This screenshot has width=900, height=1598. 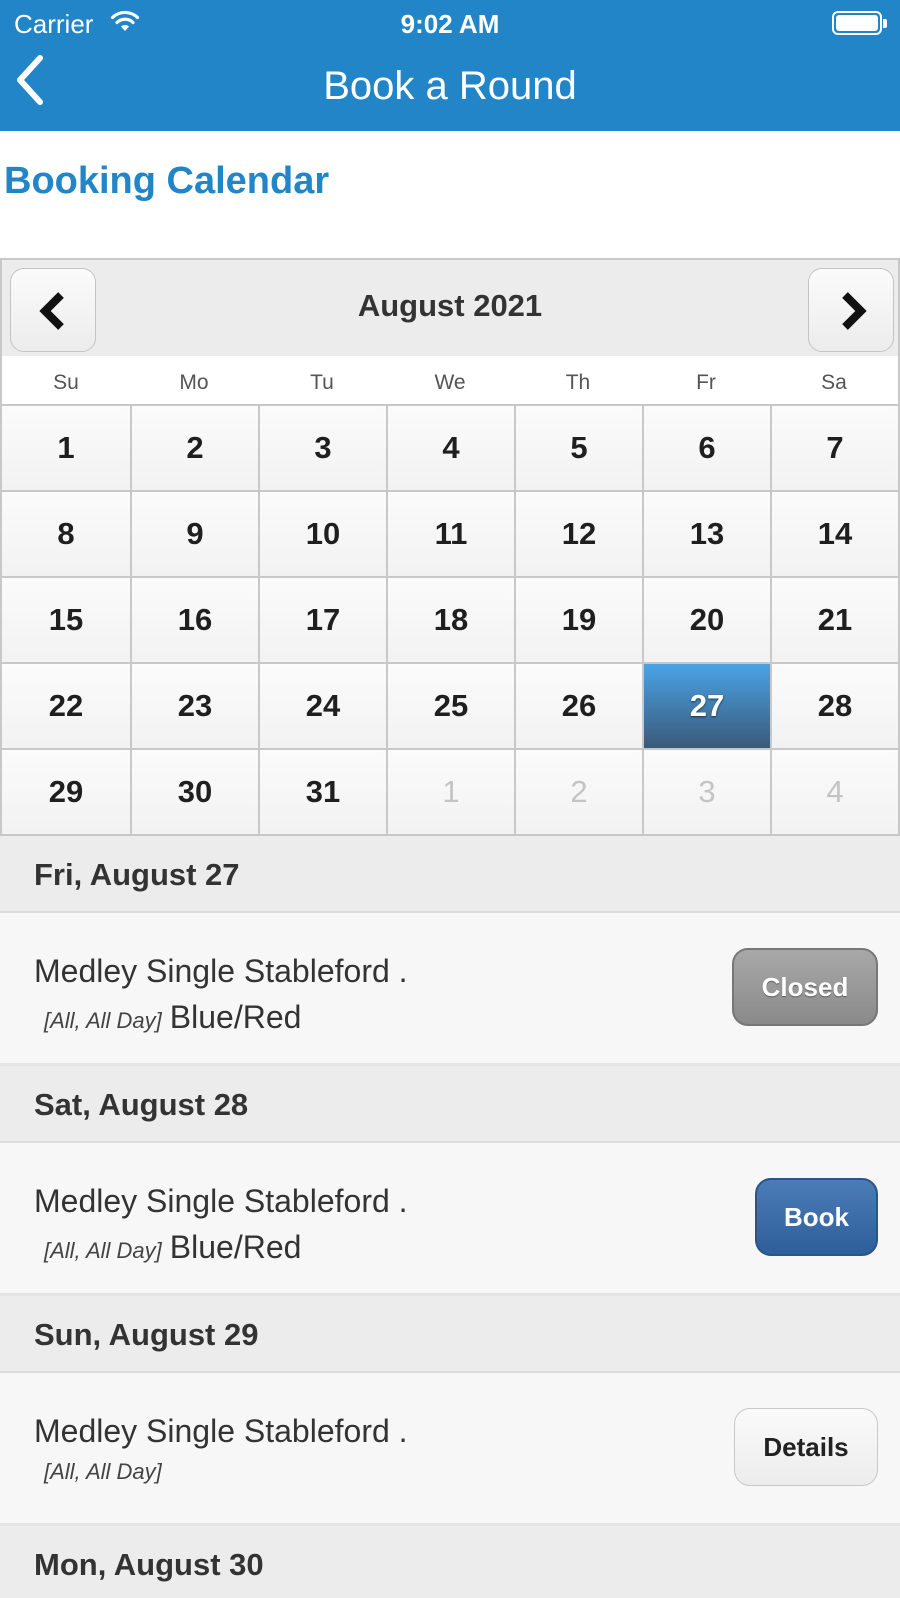 I want to click on battery-icon, so click(x=859, y=23).